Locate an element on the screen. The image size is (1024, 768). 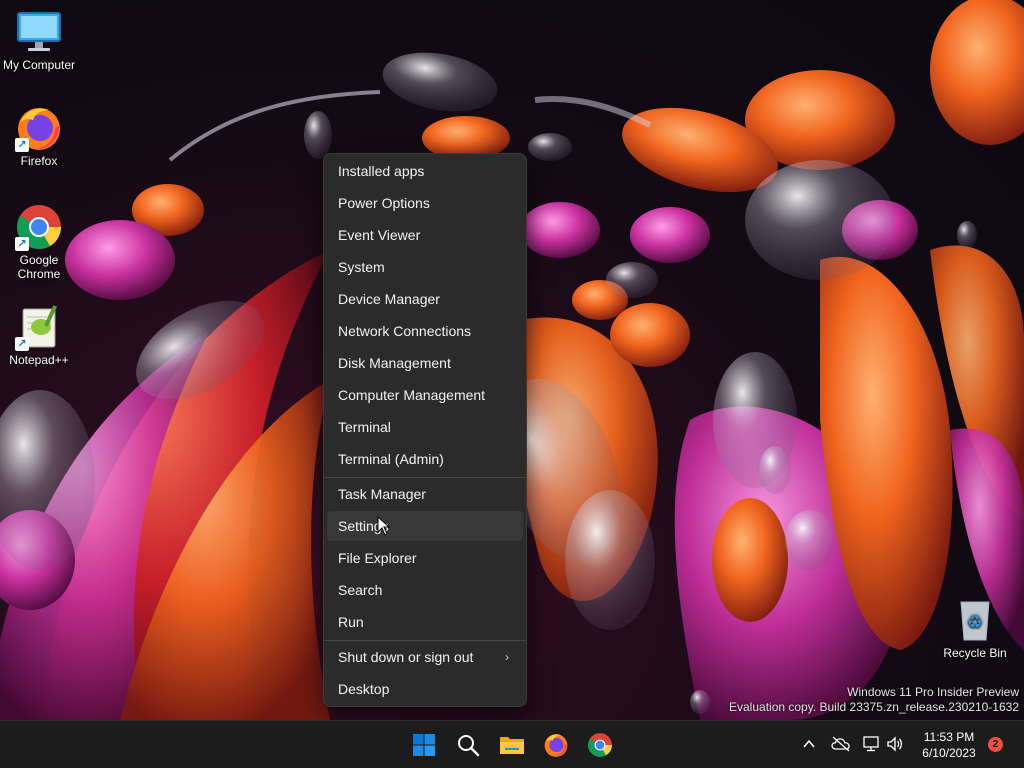
menu-item-network-connections: Network Connections is located at coordinates (425, 331).